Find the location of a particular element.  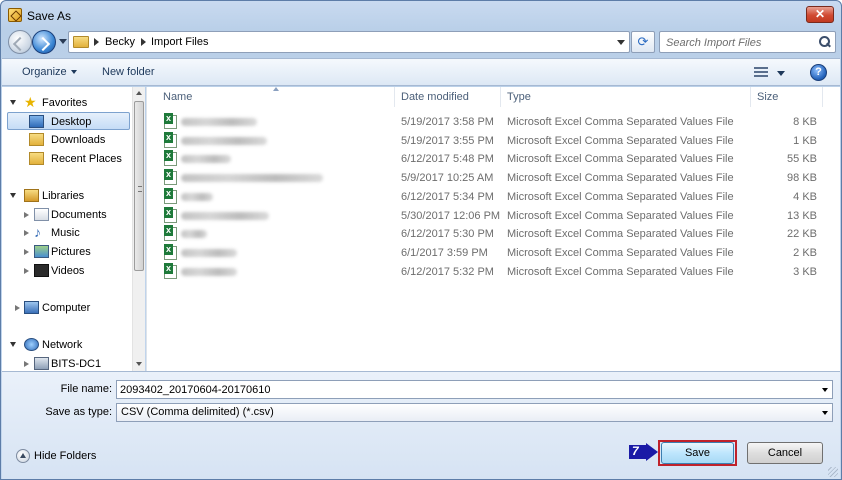

window-title: Save As is located at coordinates (49, 16).